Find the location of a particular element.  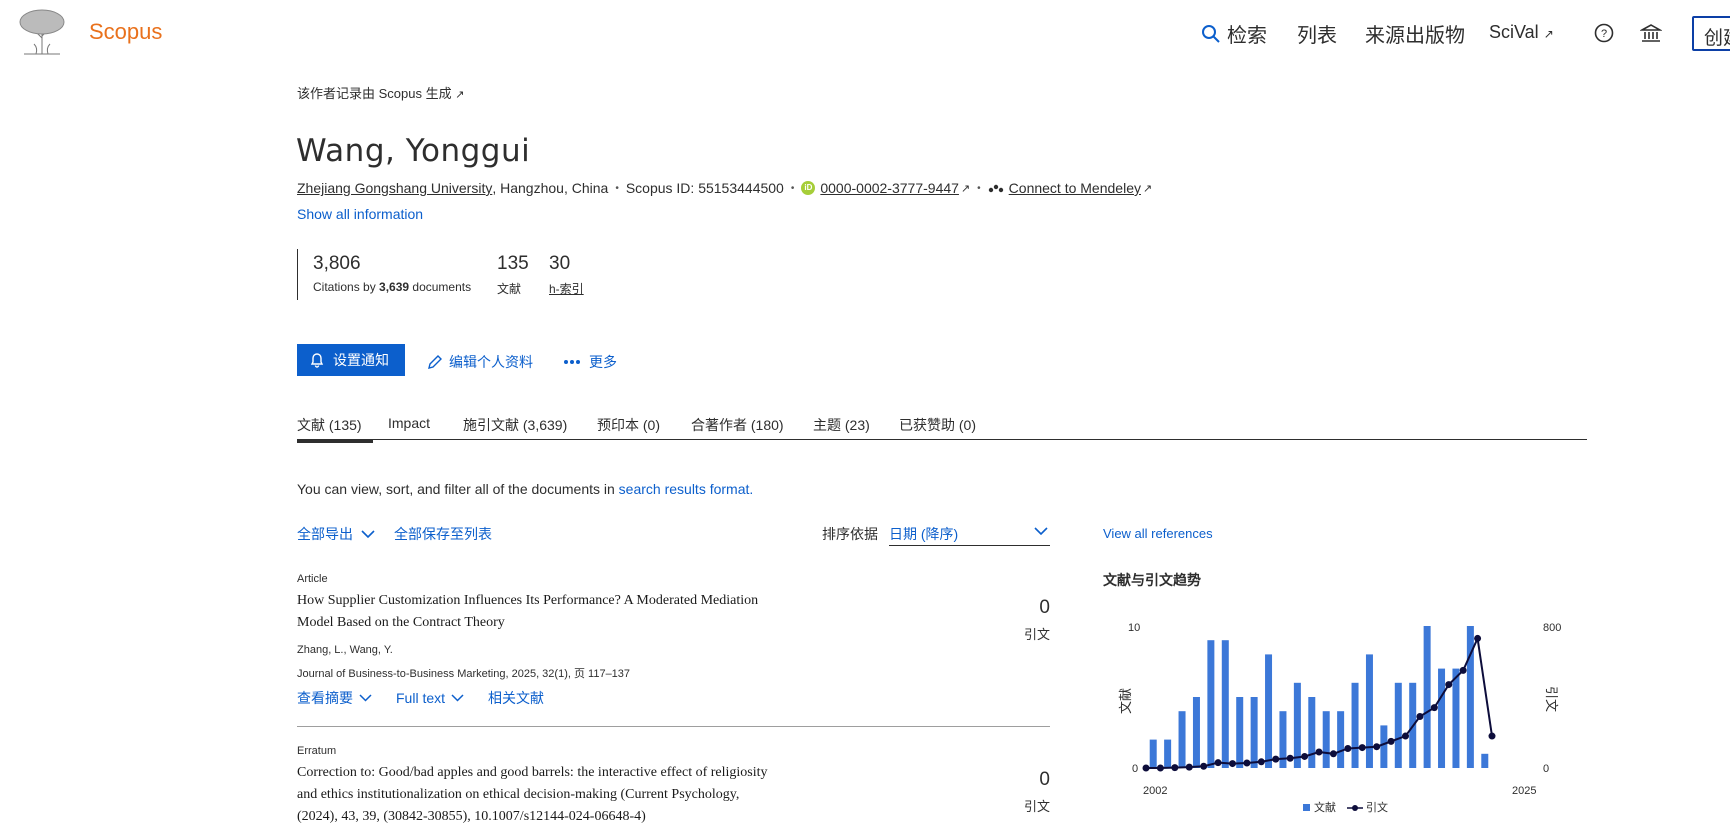

tab-impact: Impact is located at coordinates (409, 423).